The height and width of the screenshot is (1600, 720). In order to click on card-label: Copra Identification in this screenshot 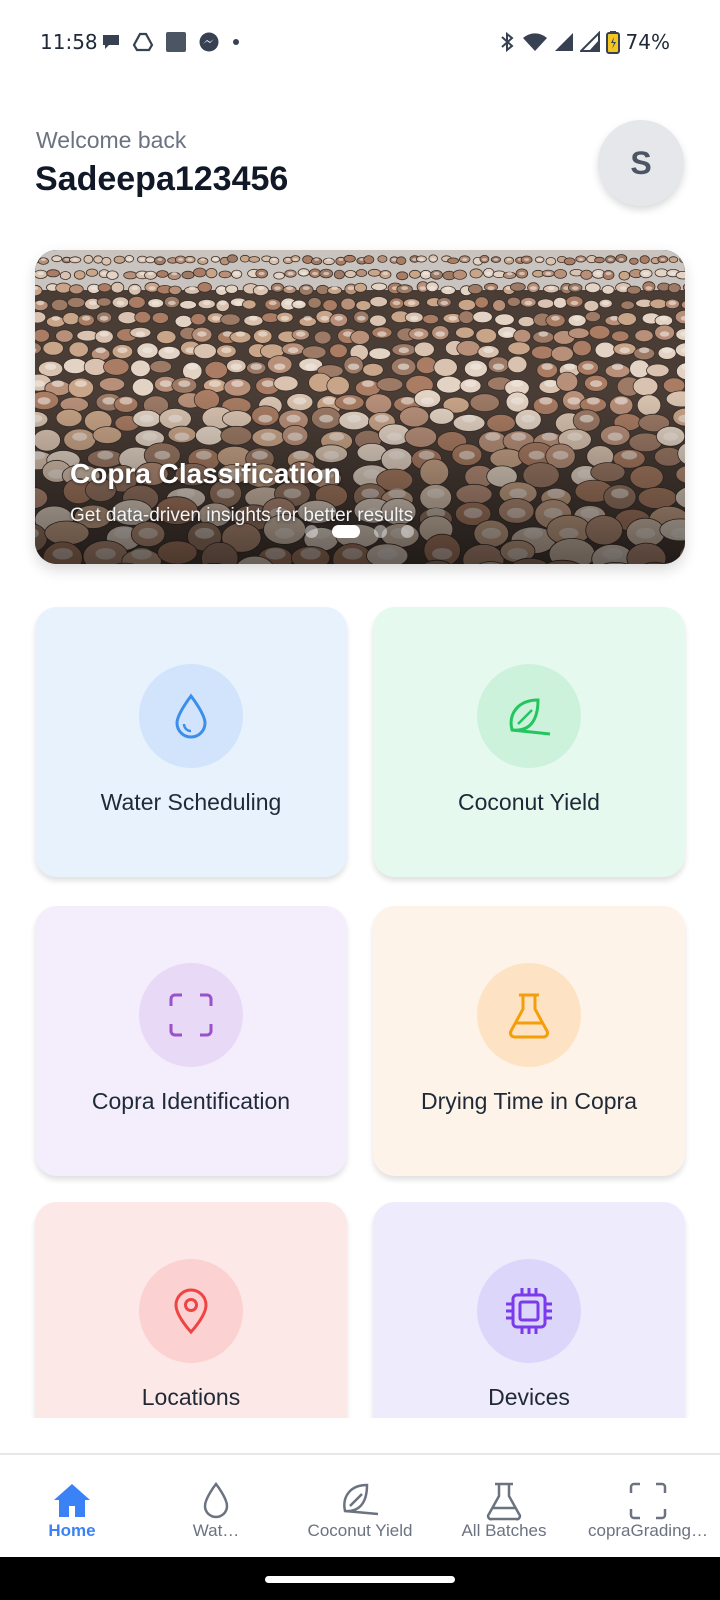, I will do `click(191, 1101)`.